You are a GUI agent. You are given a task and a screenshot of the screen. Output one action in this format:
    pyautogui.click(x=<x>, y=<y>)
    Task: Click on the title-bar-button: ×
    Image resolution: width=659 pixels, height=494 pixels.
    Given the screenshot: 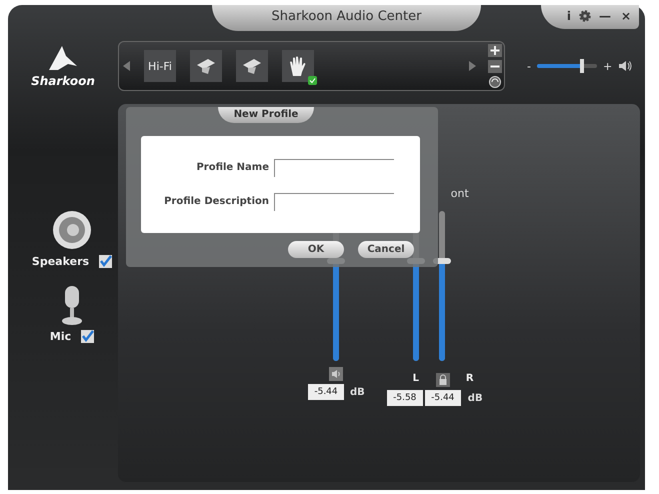 What is the action you would take?
    pyautogui.click(x=625, y=16)
    